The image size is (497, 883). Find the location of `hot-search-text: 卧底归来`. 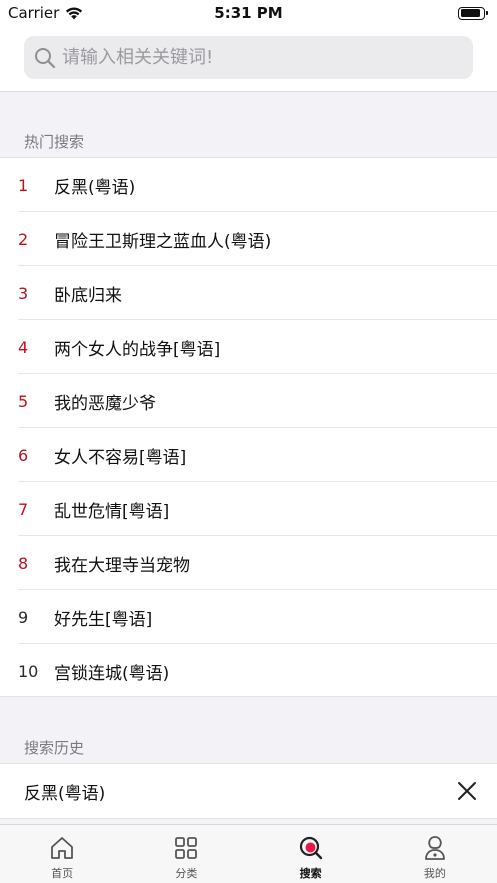

hot-search-text: 卧底归来 is located at coordinates (88, 295).